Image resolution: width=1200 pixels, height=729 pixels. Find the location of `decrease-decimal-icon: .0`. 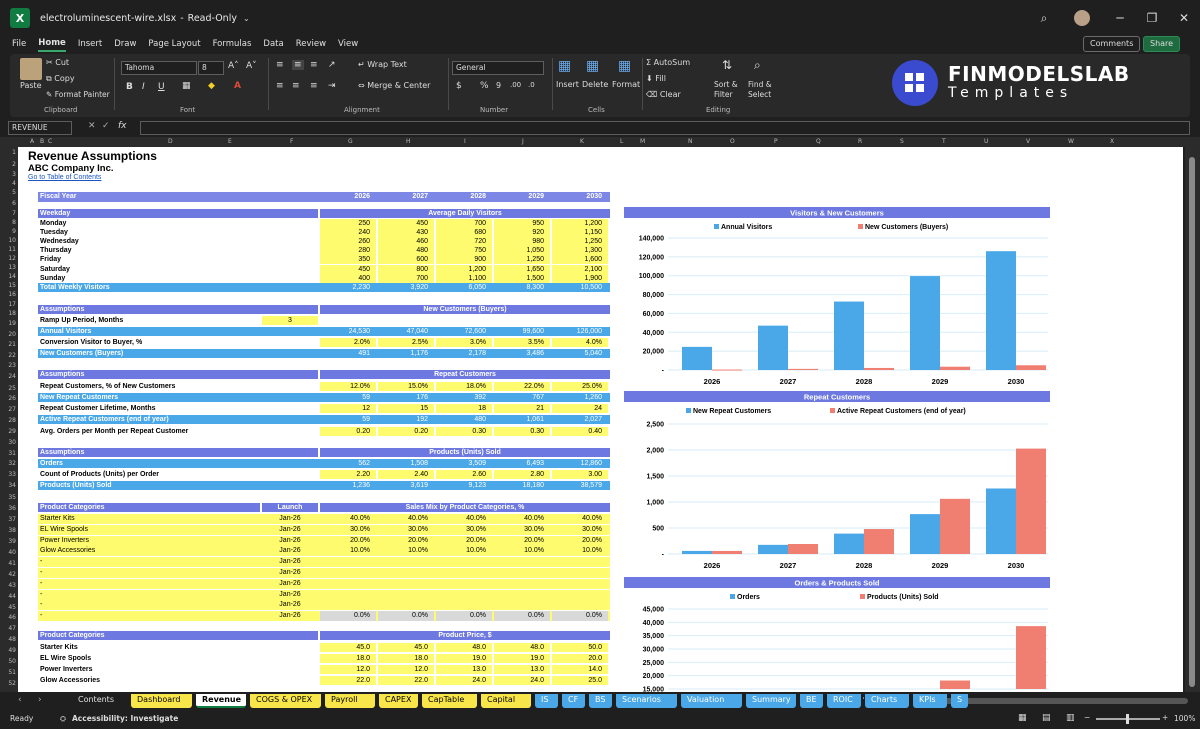

decrease-decimal-icon: .0 is located at coordinates (531, 85).